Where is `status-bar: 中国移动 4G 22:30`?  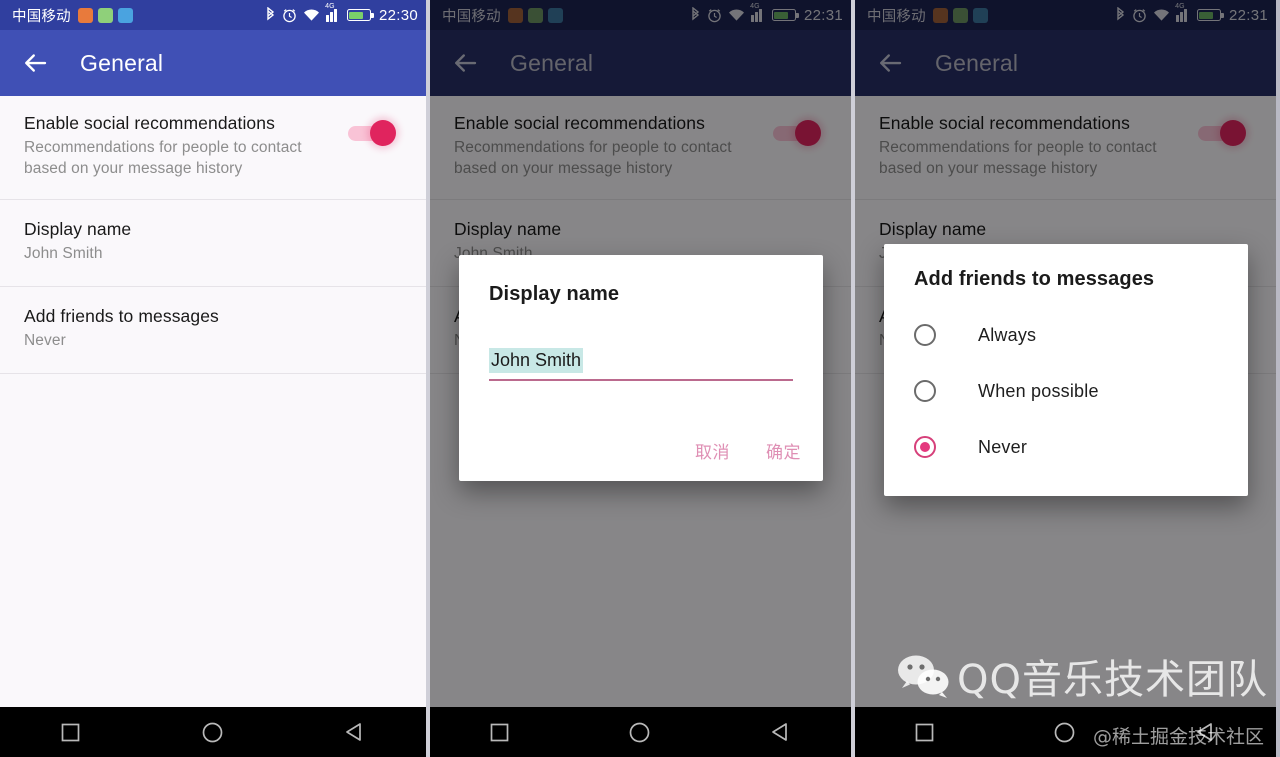 status-bar: 中国移动 4G 22:30 is located at coordinates (213, 15).